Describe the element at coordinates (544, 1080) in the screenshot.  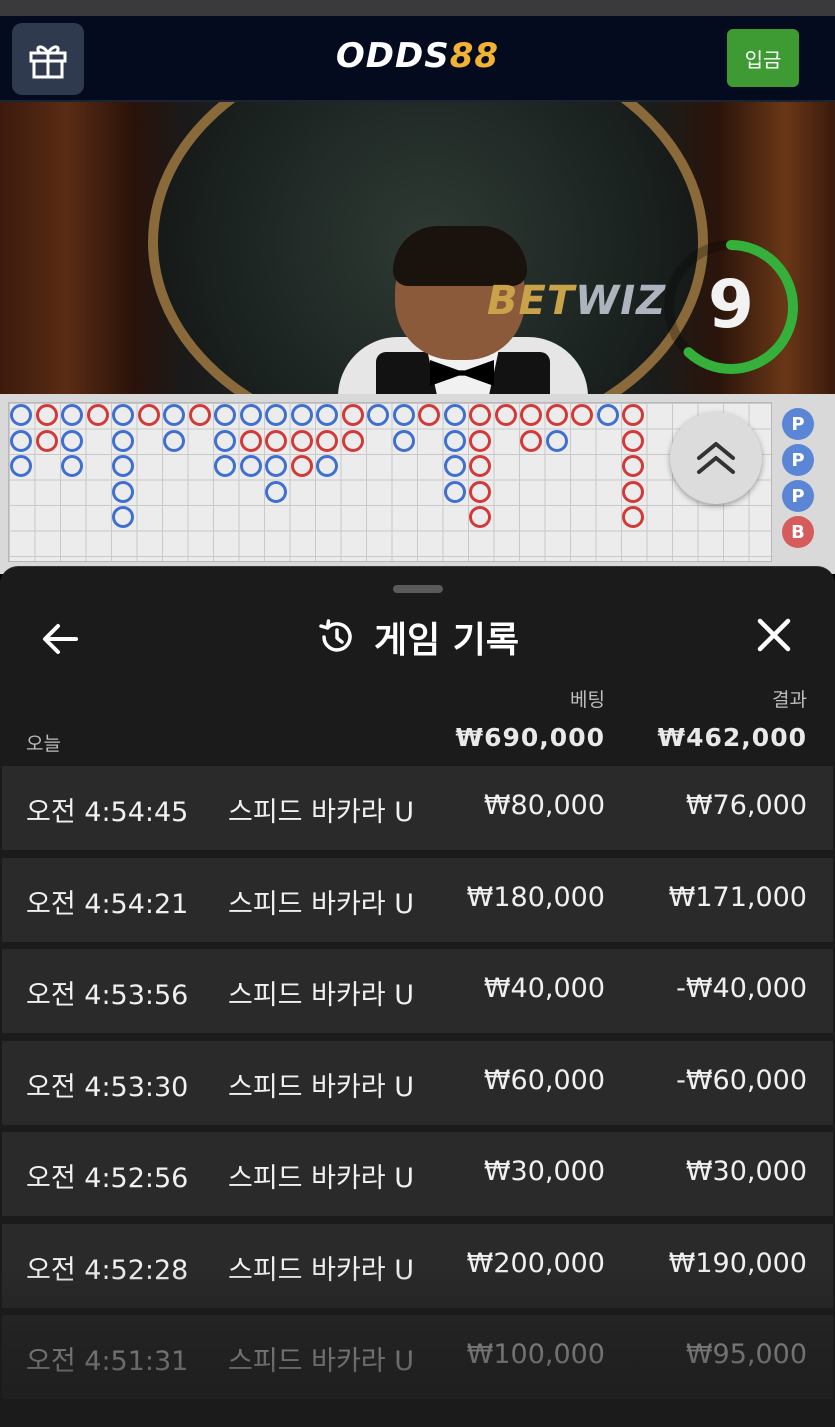
I see `row-bet: ₩60,000` at that location.